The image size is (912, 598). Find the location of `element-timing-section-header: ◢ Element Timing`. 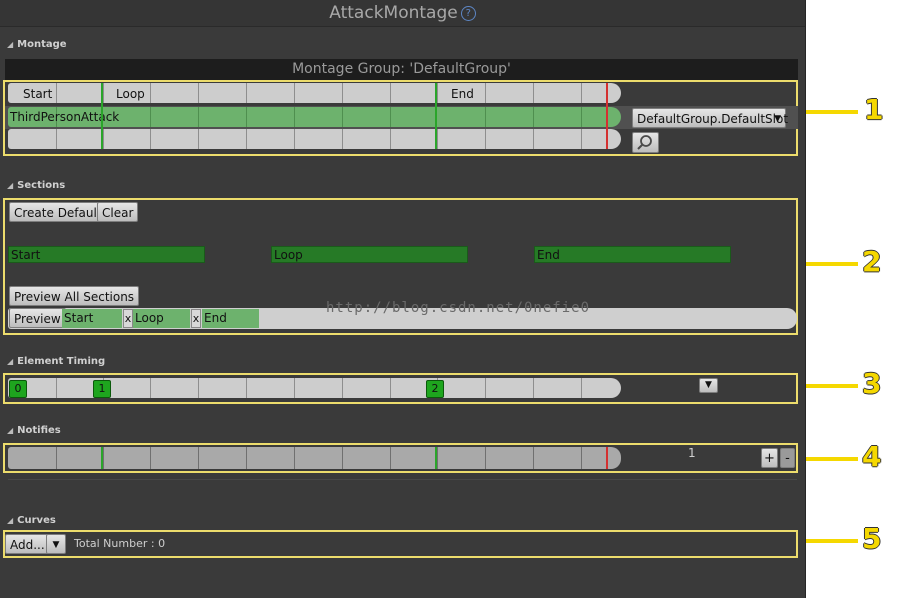

element-timing-section-header: ◢ Element Timing is located at coordinates (56, 361).